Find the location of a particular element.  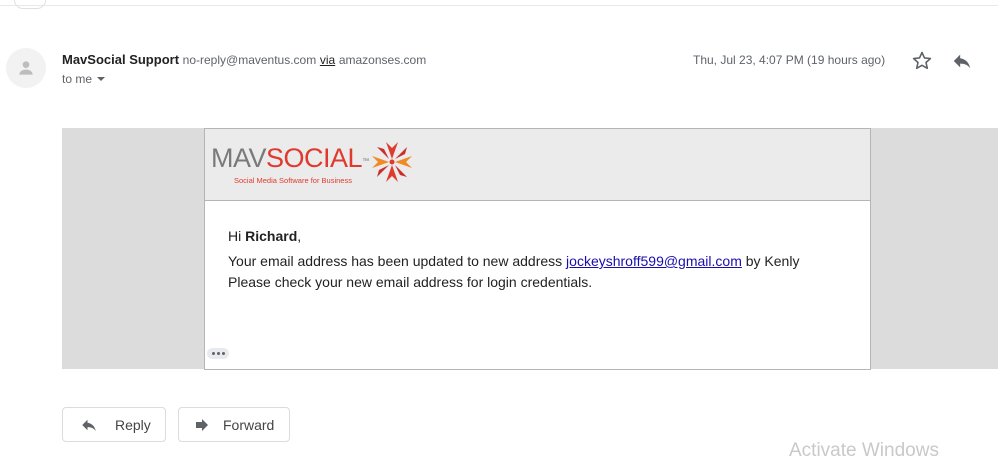

logo-tagline: Social Media Software for Business is located at coordinates (293, 180).